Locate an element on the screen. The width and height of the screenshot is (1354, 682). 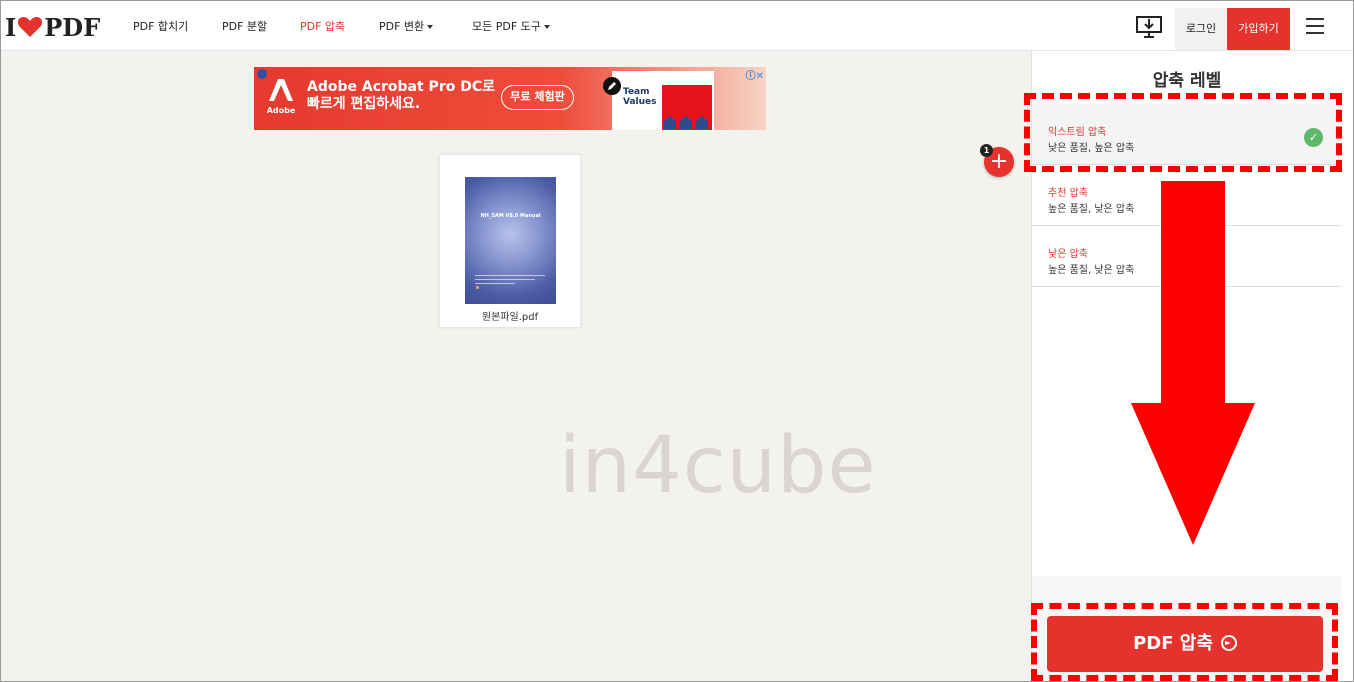
ad-card-image: Team Values is located at coordinates (663, 100).